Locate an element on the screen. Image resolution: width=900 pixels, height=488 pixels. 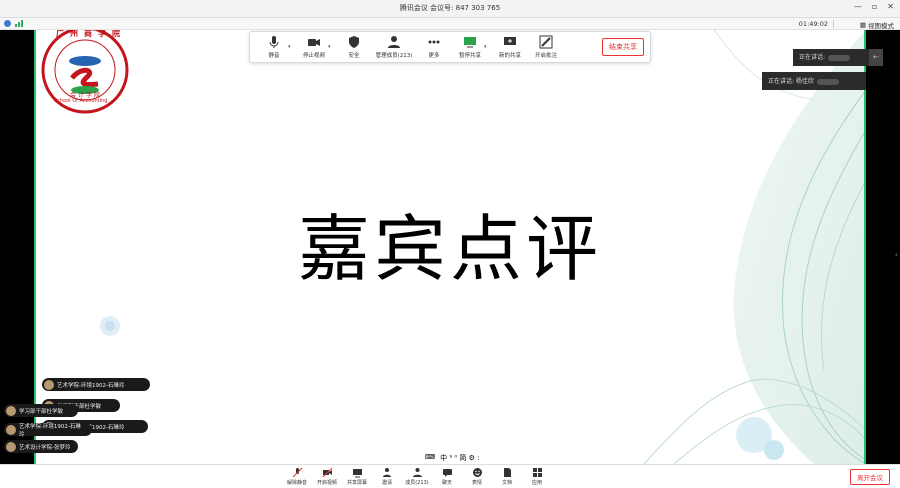
members-button: 成员(213) is located at coordinates (417, 476).